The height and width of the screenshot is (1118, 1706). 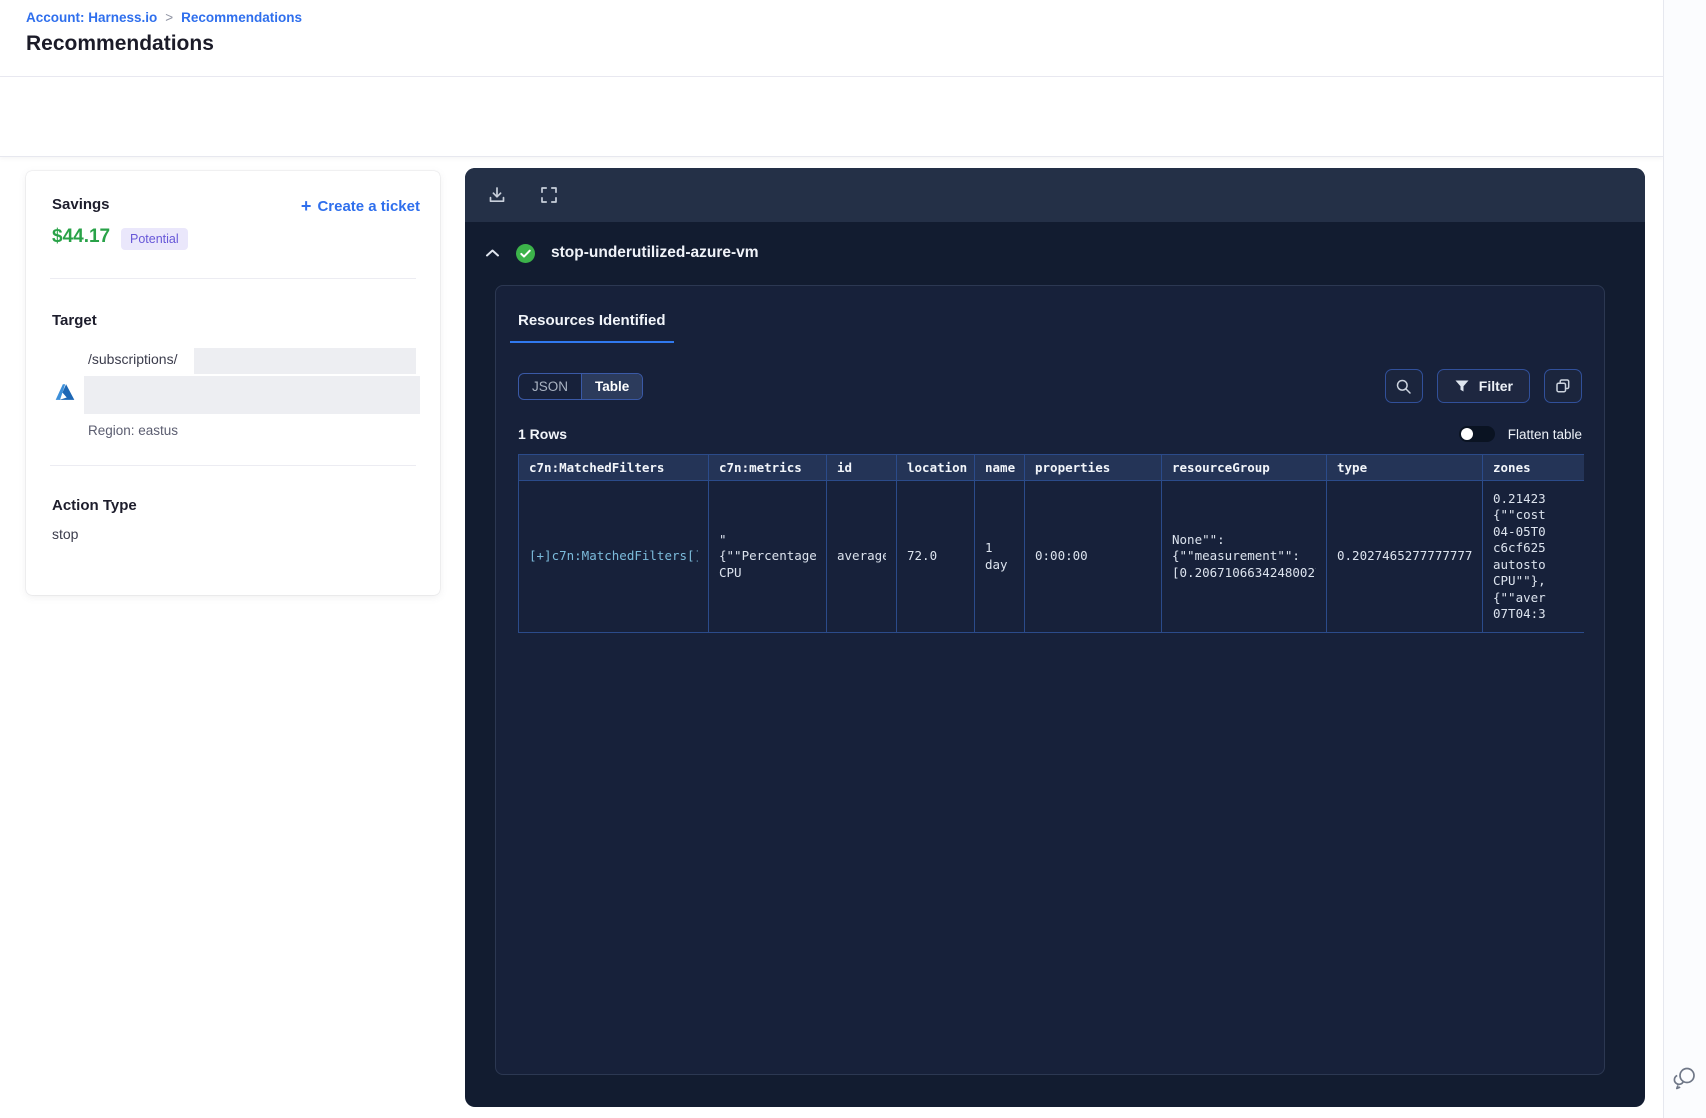 What do you see at coordinates (1466, 434) in the screenshot?
I see `toggle-knob` at bounding box center [1466, 434].